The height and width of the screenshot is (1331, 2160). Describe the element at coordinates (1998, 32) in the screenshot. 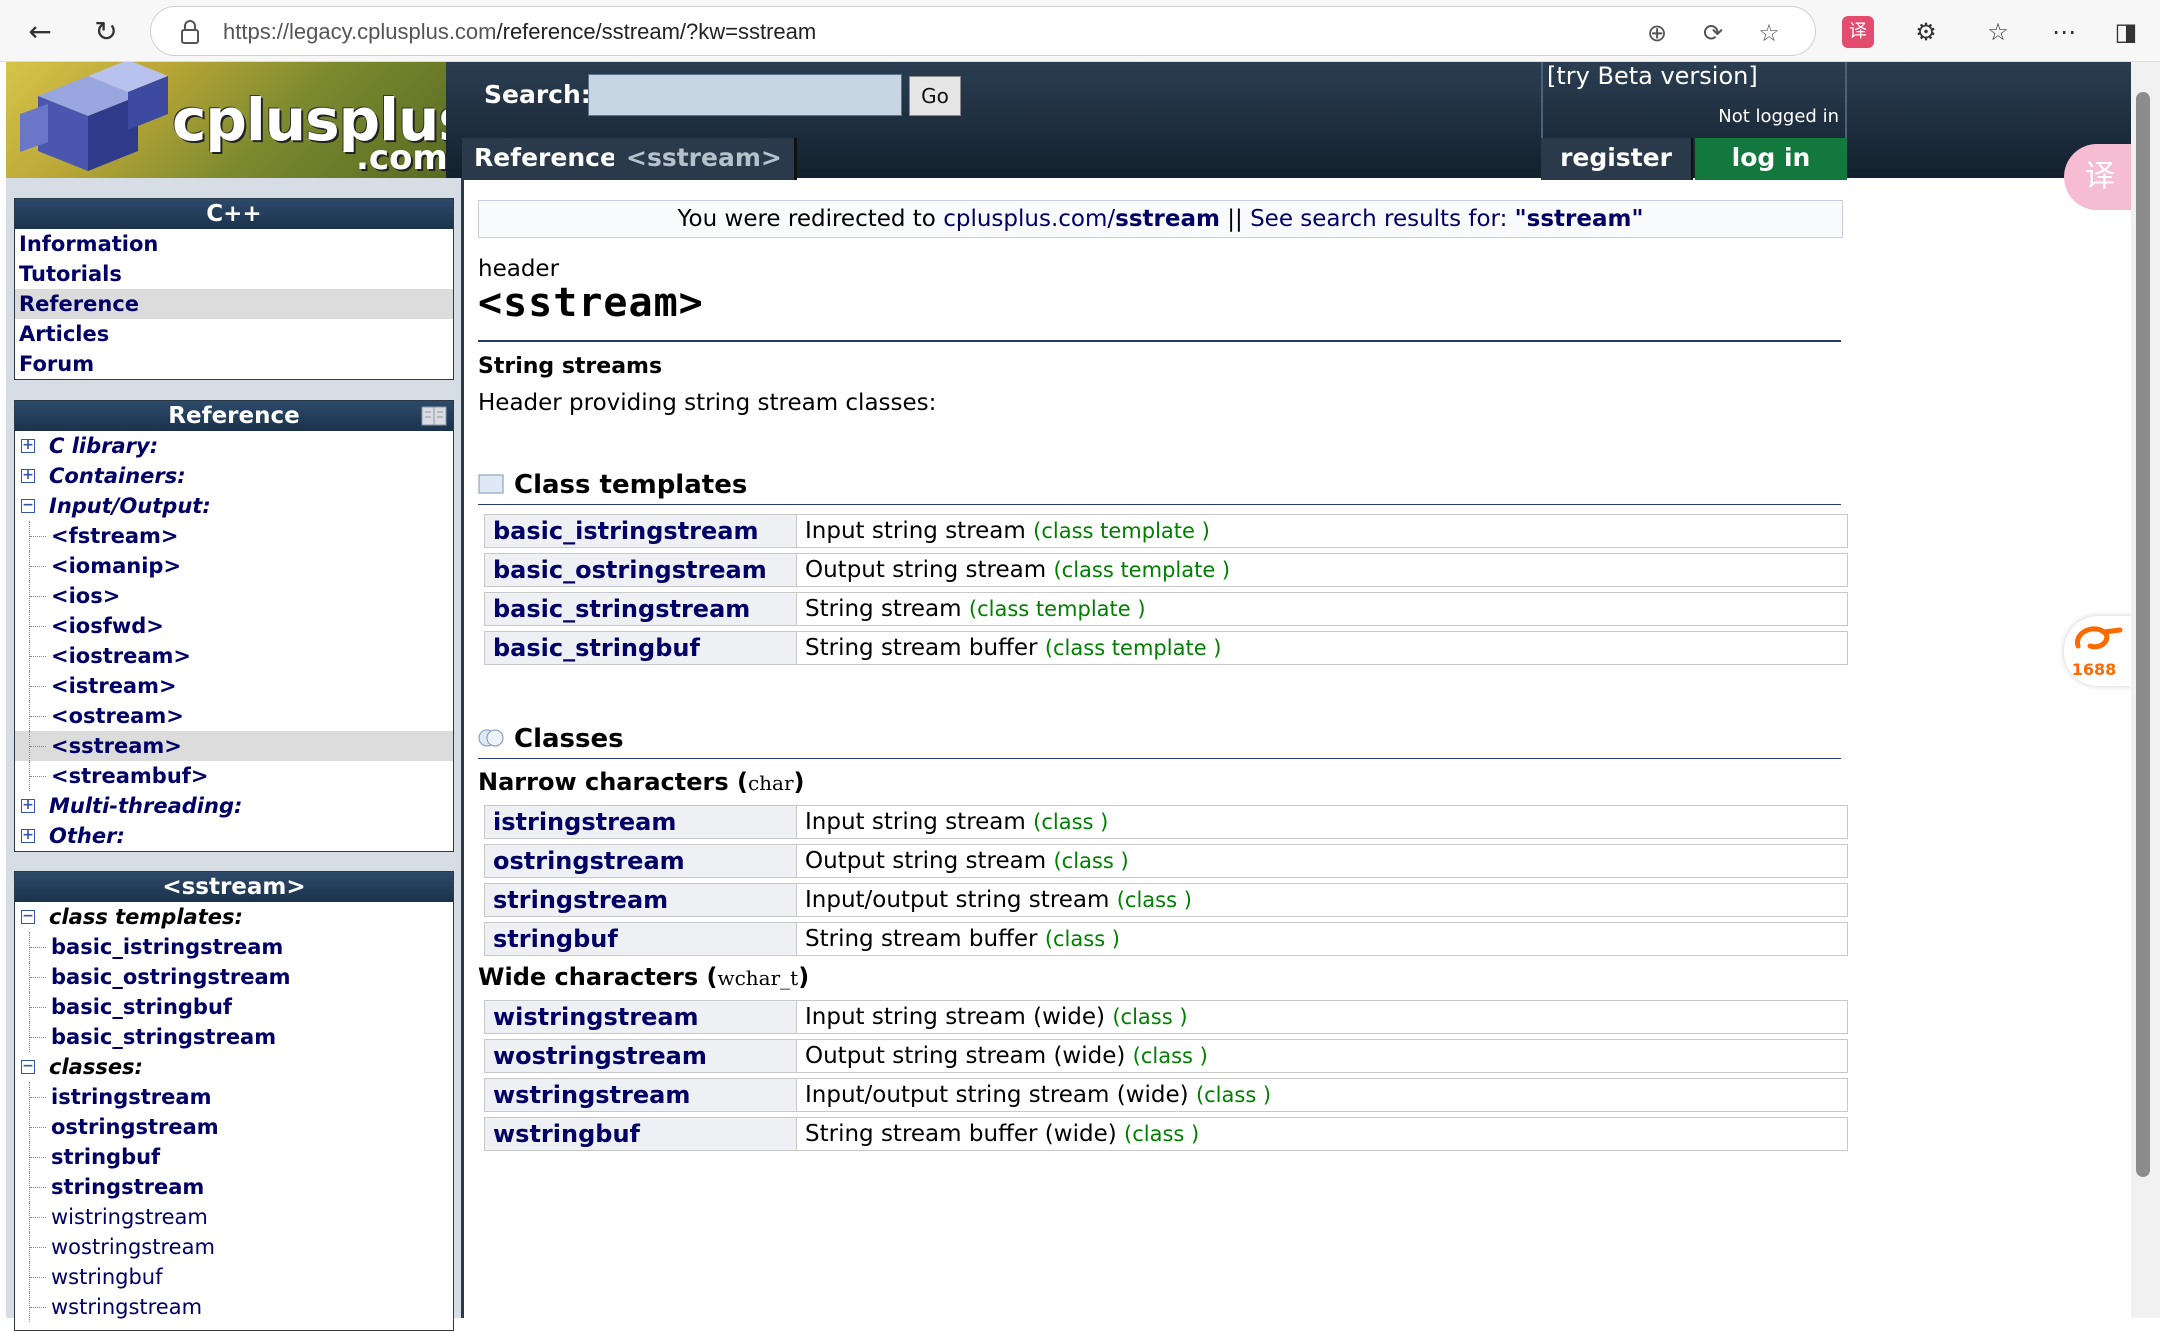

I see `favorites-icon: ☆` at that location.